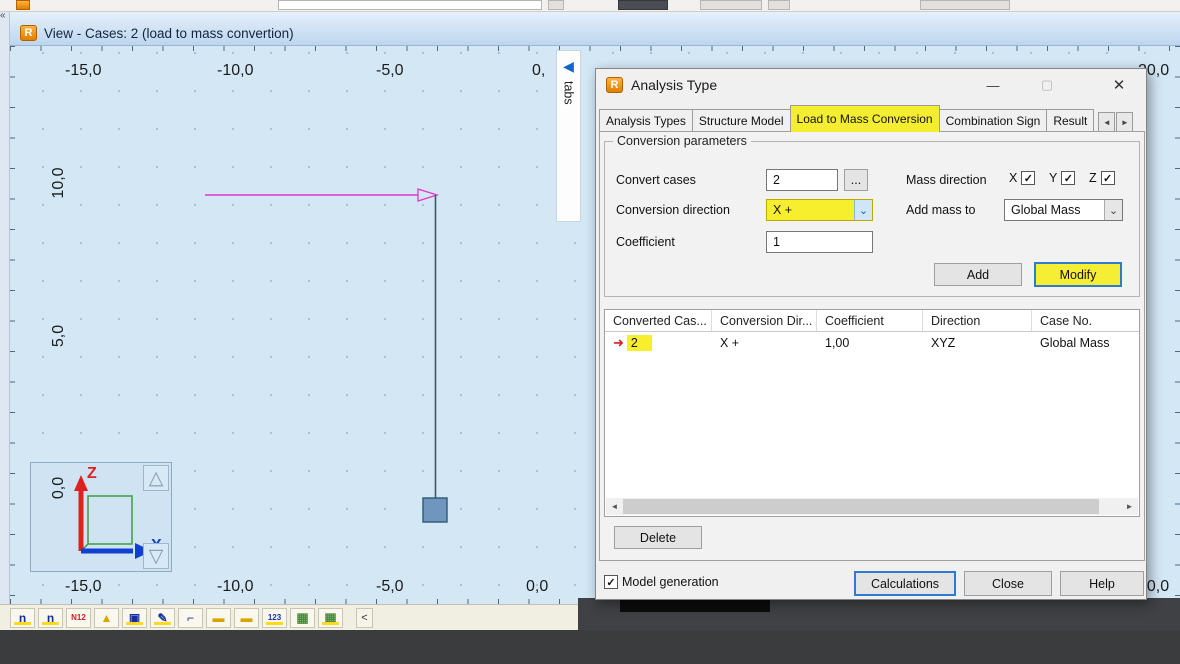  I want to click on model-generation-checkbox: ✓, so click(611, 582).